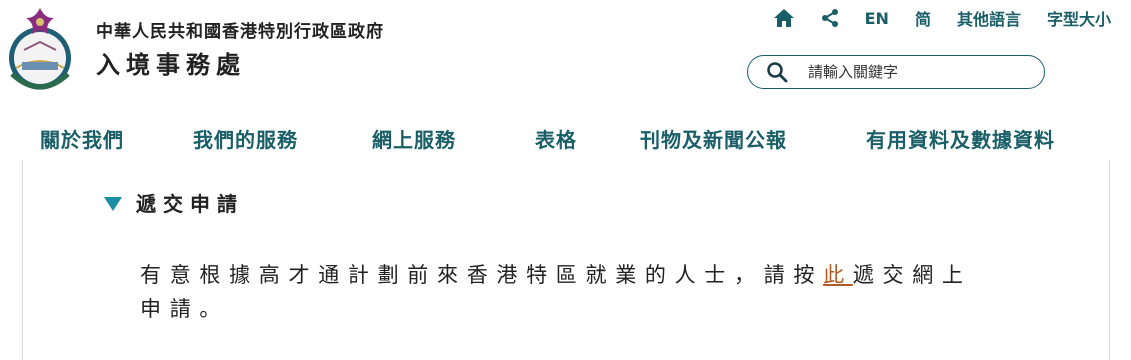 Image resolution: width=1131 pixels, height=360 pixels. I want to click on nav-publications-press: 刊物及新聞公報, so click(713, 138).